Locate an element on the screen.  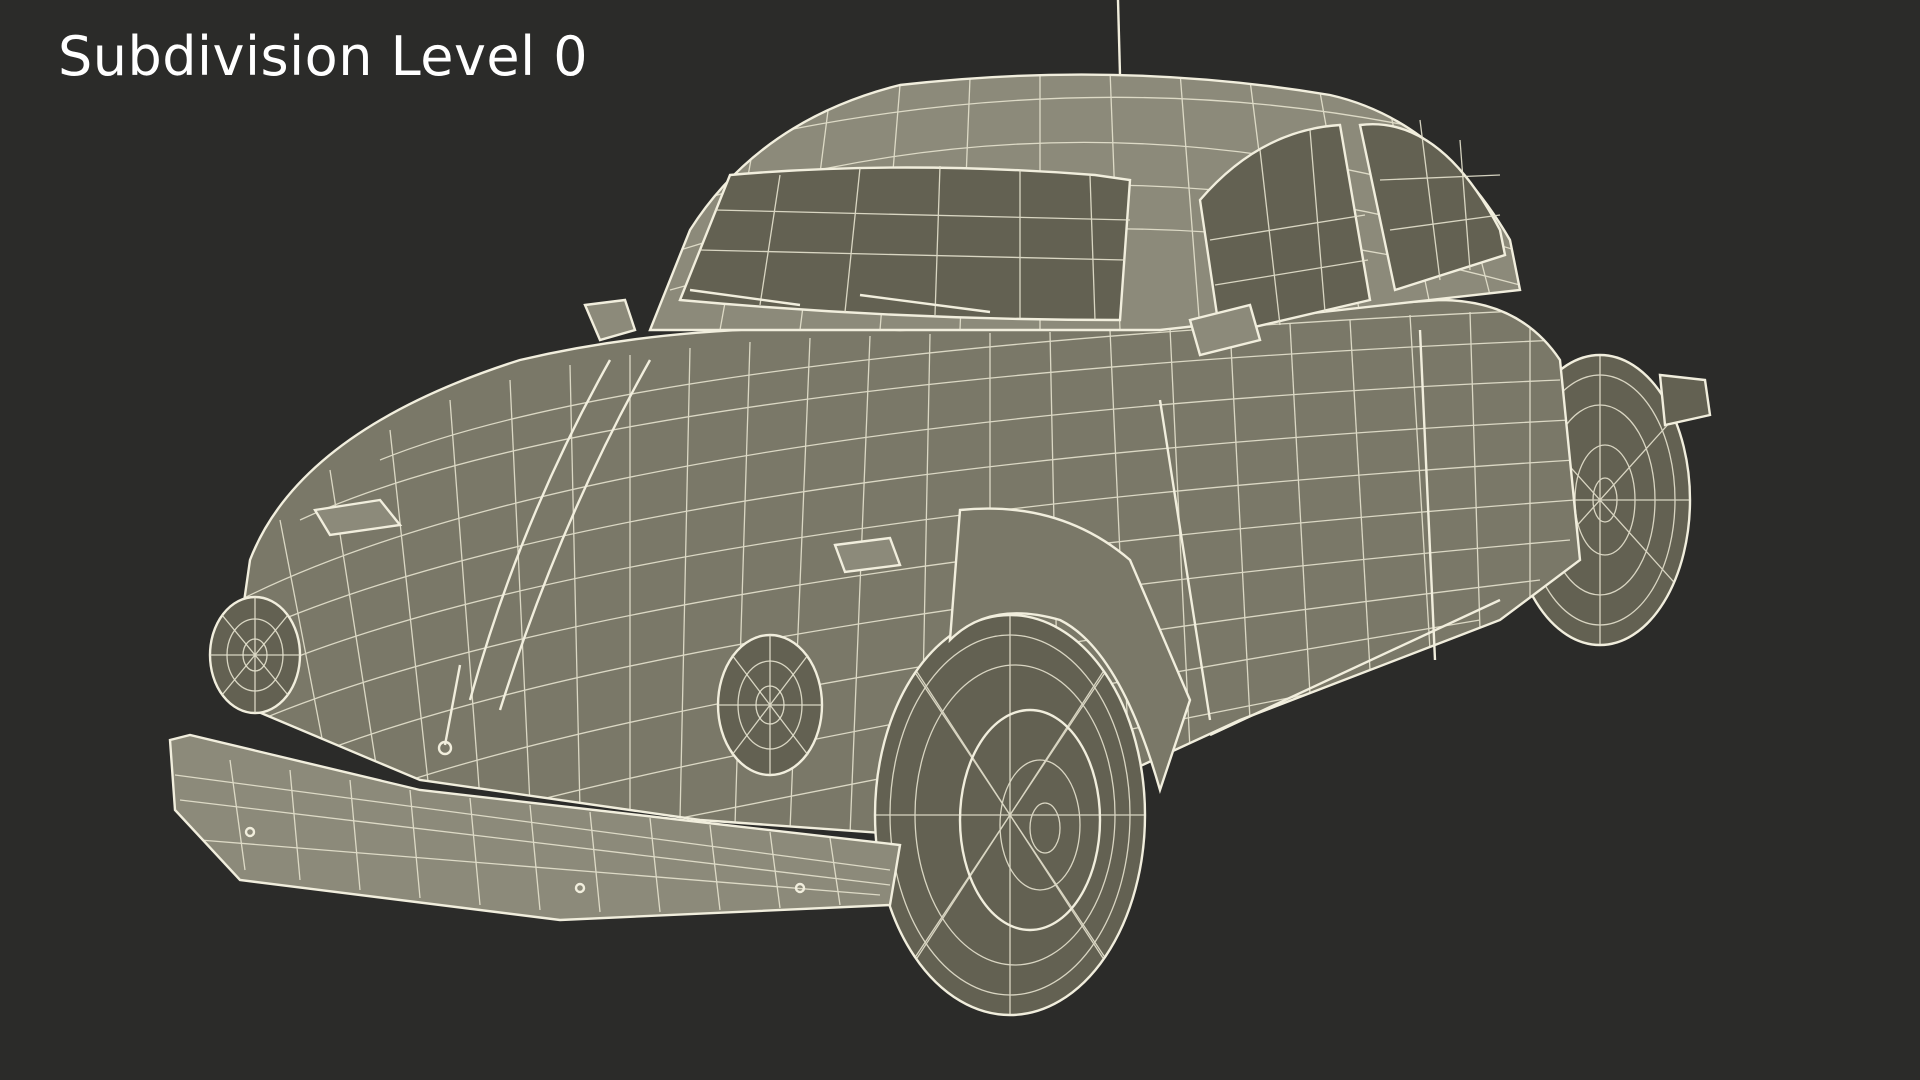
windshield is located at coordinates (905, 243).